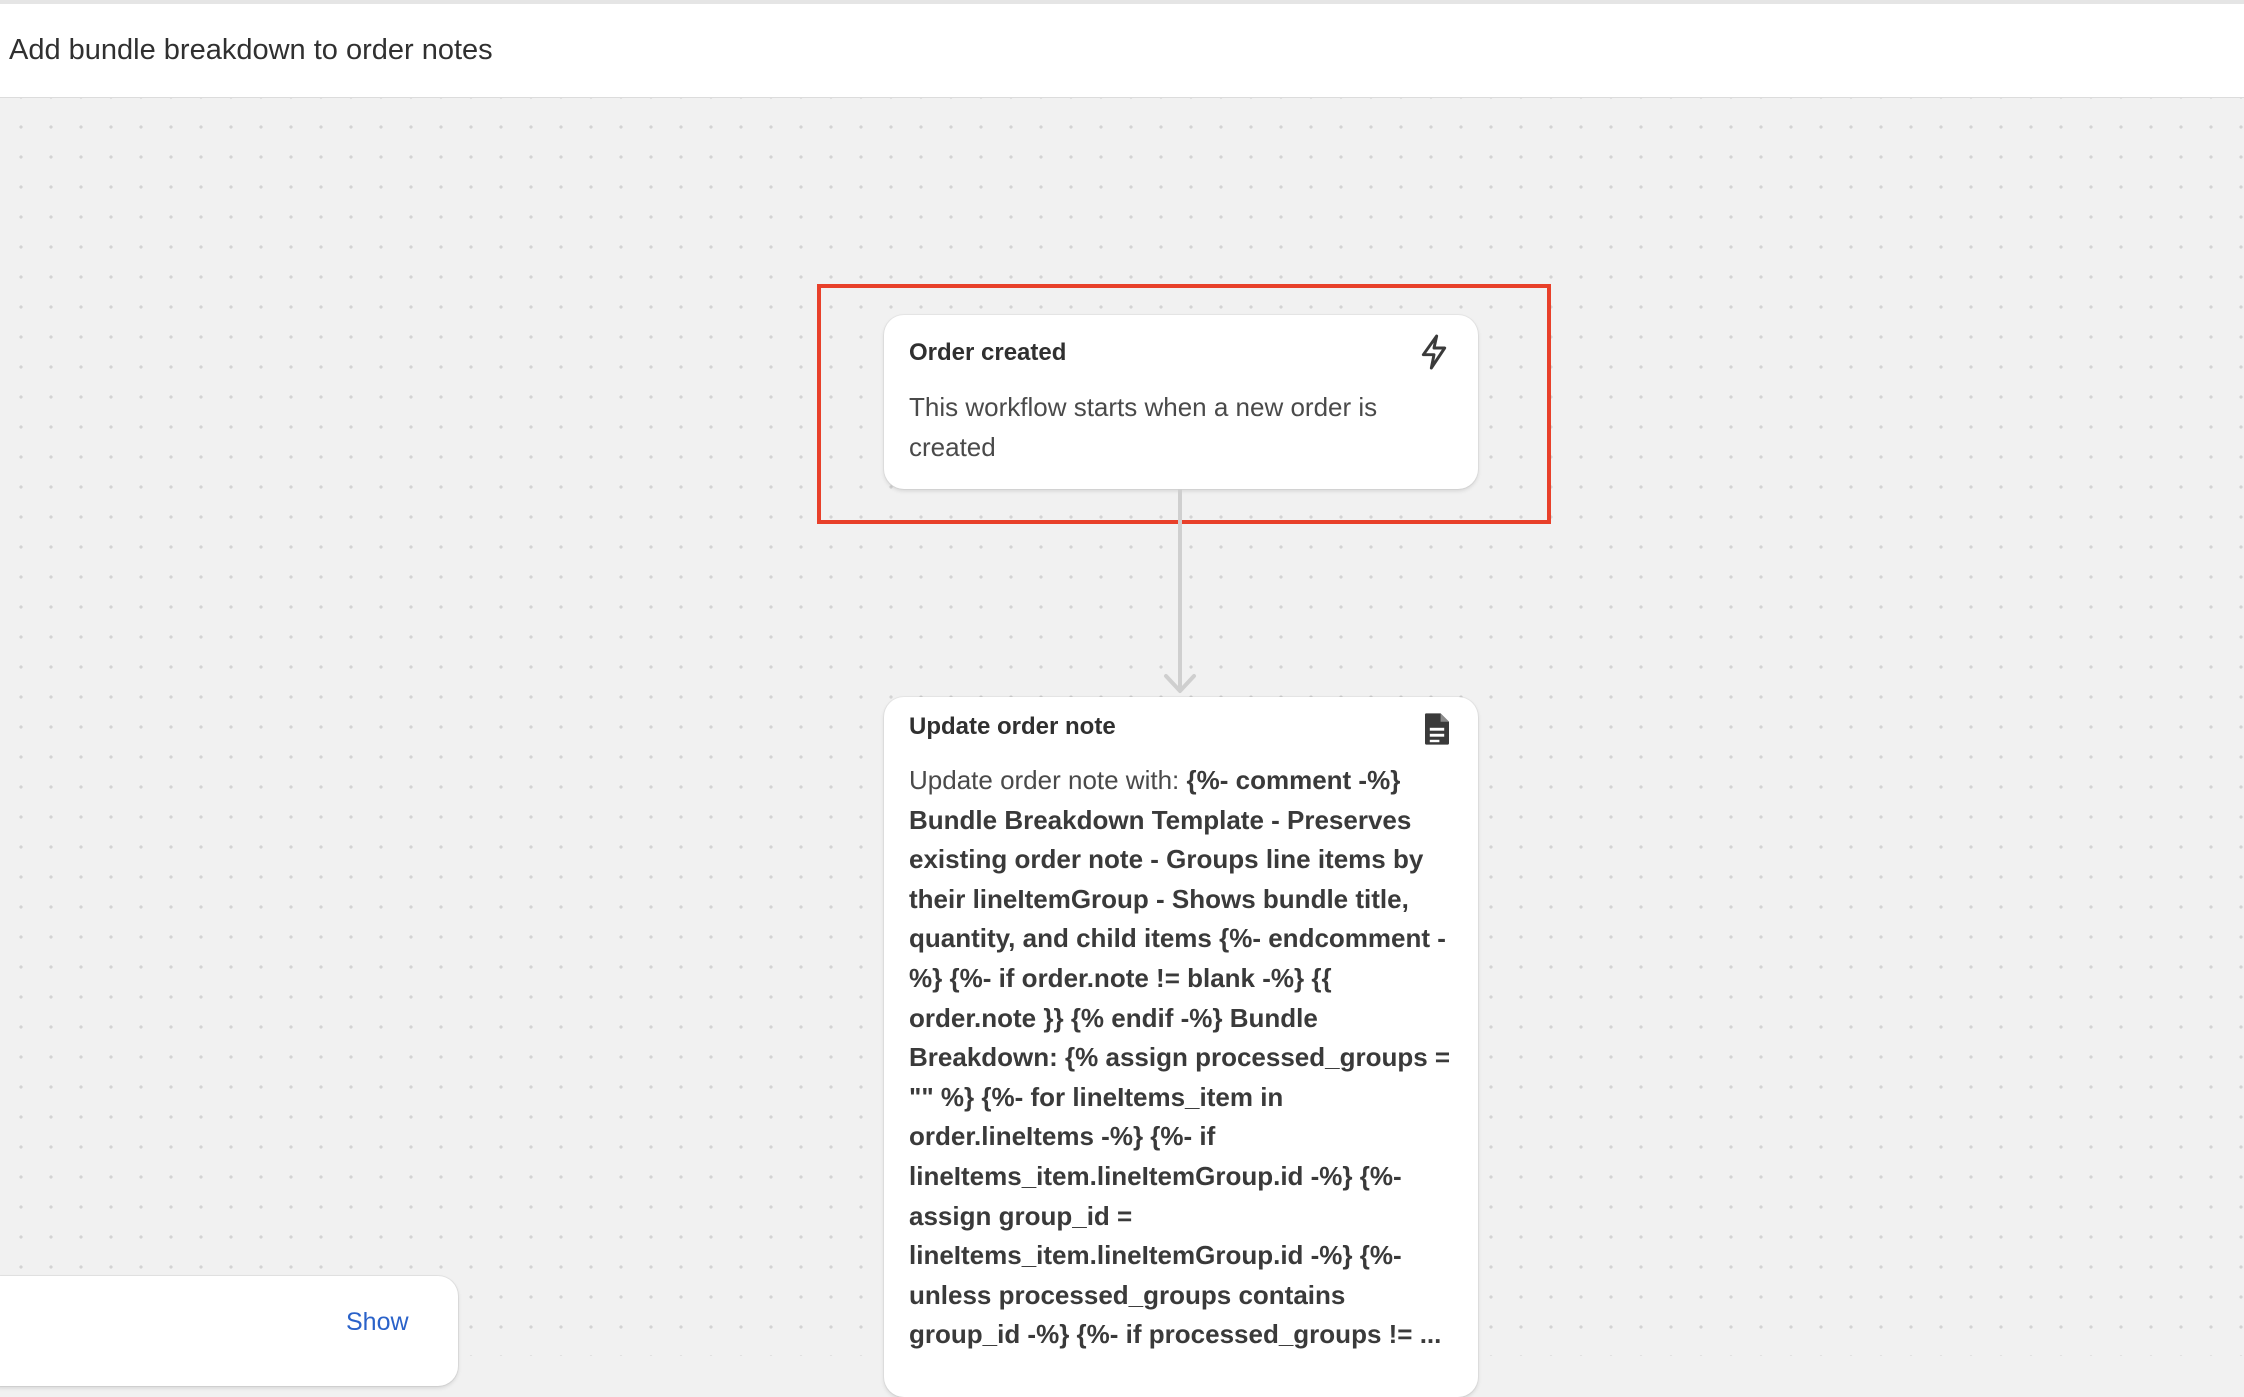 The image size is (2244, 1397). Describe the element at coordinates (1180, 683) in the screenshot. I see `connector-arrow-icon` at that location.